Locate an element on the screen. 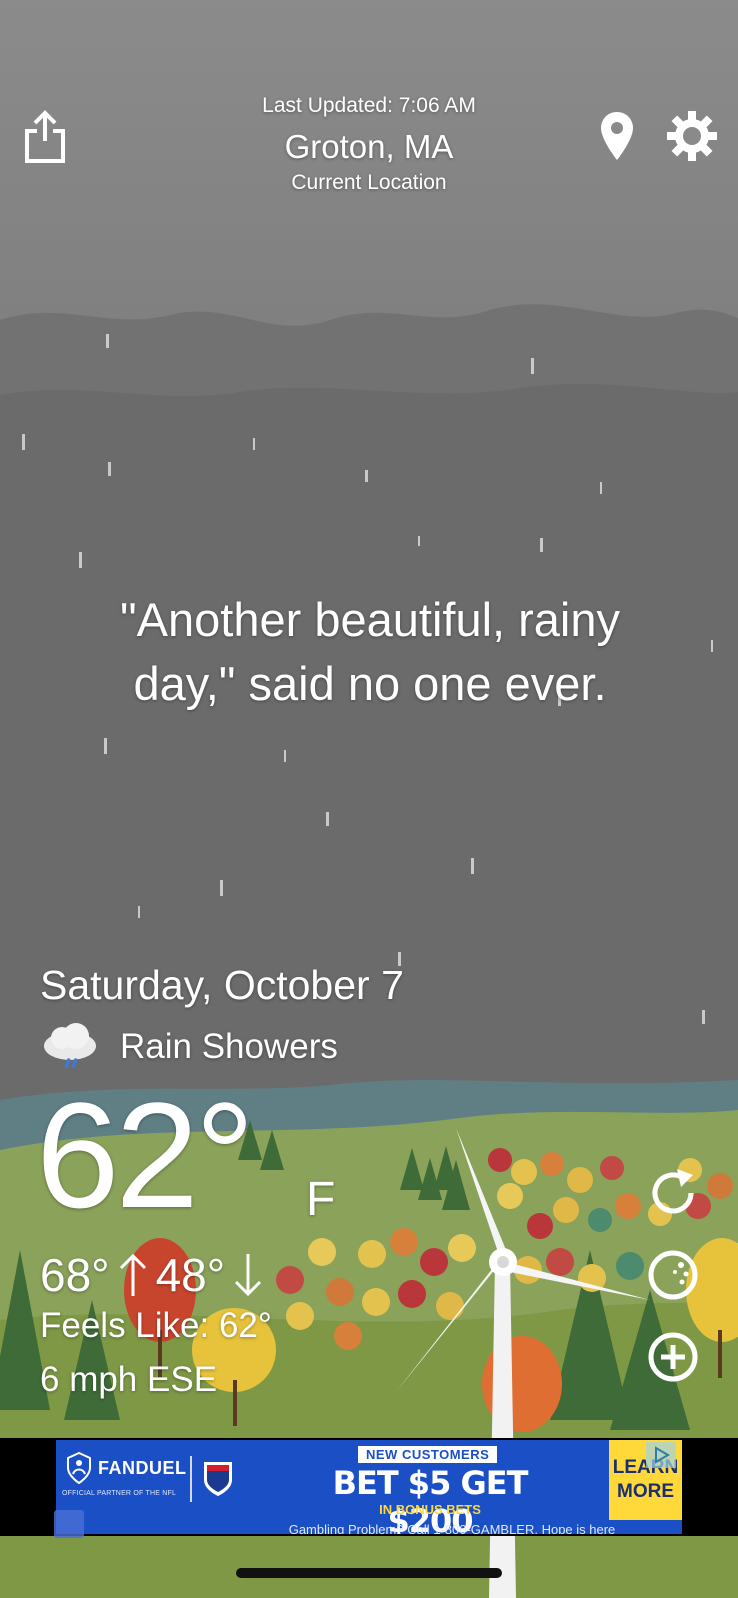  fanduel-shield-icon is located at coordinates (79, 1468).